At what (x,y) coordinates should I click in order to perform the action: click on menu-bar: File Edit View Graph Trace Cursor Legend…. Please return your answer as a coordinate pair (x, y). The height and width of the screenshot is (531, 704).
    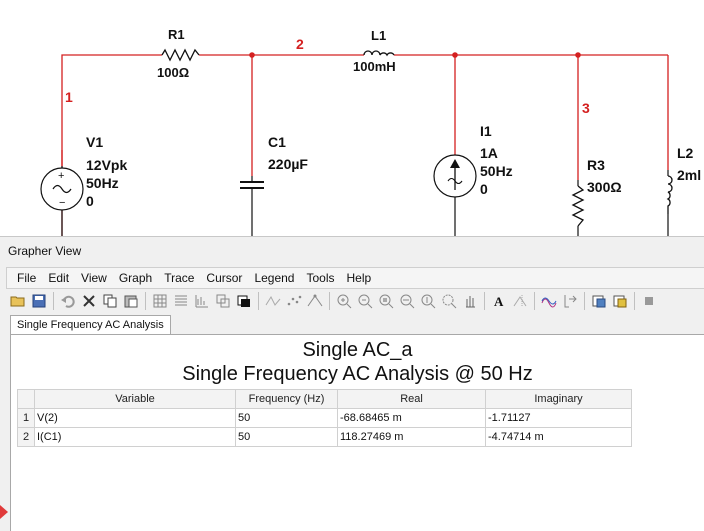
    Looking at the image, I should click on (355, 278).